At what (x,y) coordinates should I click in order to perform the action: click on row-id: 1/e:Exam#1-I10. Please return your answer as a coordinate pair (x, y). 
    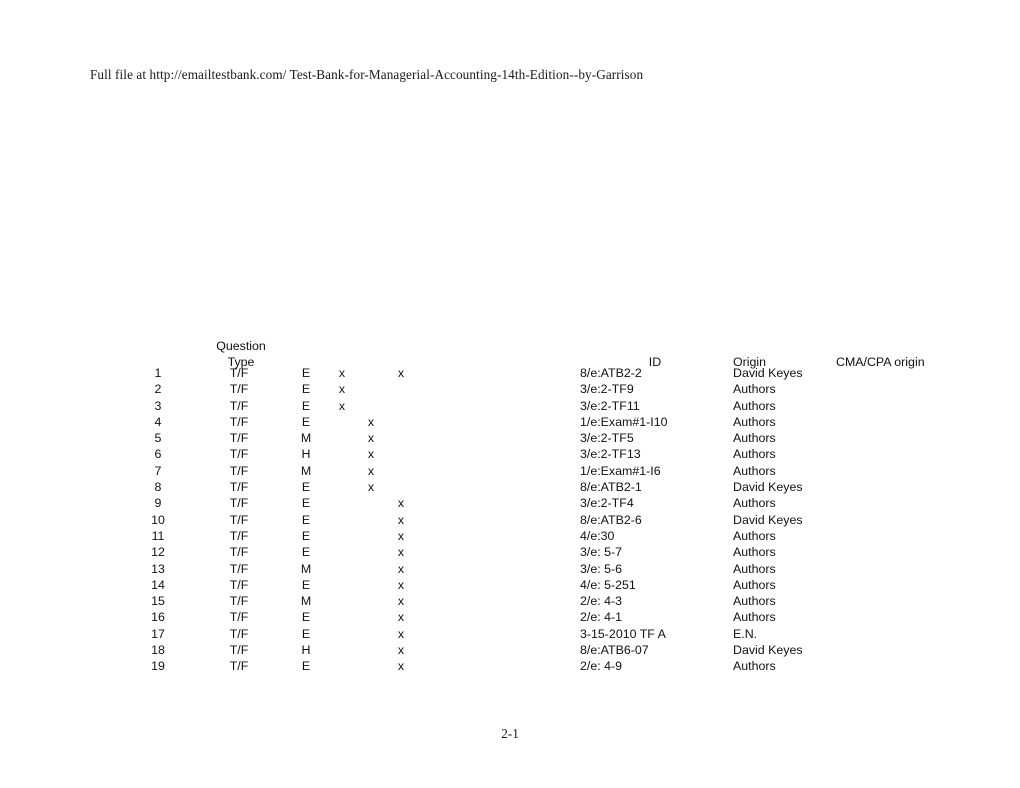
    Looking at the image, I should click on (624, 421).